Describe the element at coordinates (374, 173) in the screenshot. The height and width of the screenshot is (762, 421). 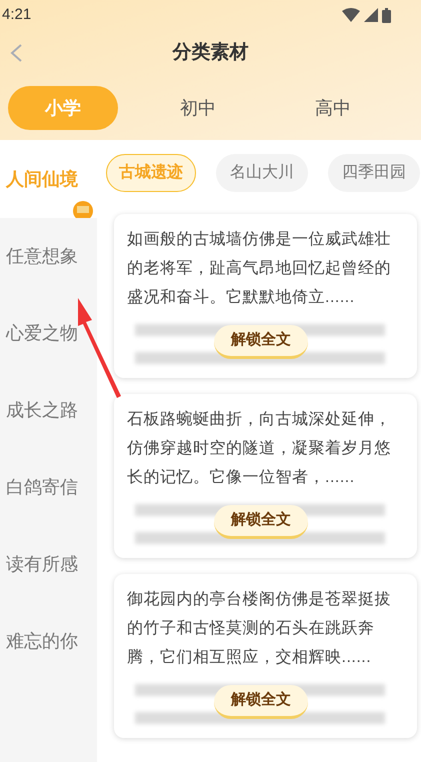
I see `topic-chip: 四季田园` at that location.